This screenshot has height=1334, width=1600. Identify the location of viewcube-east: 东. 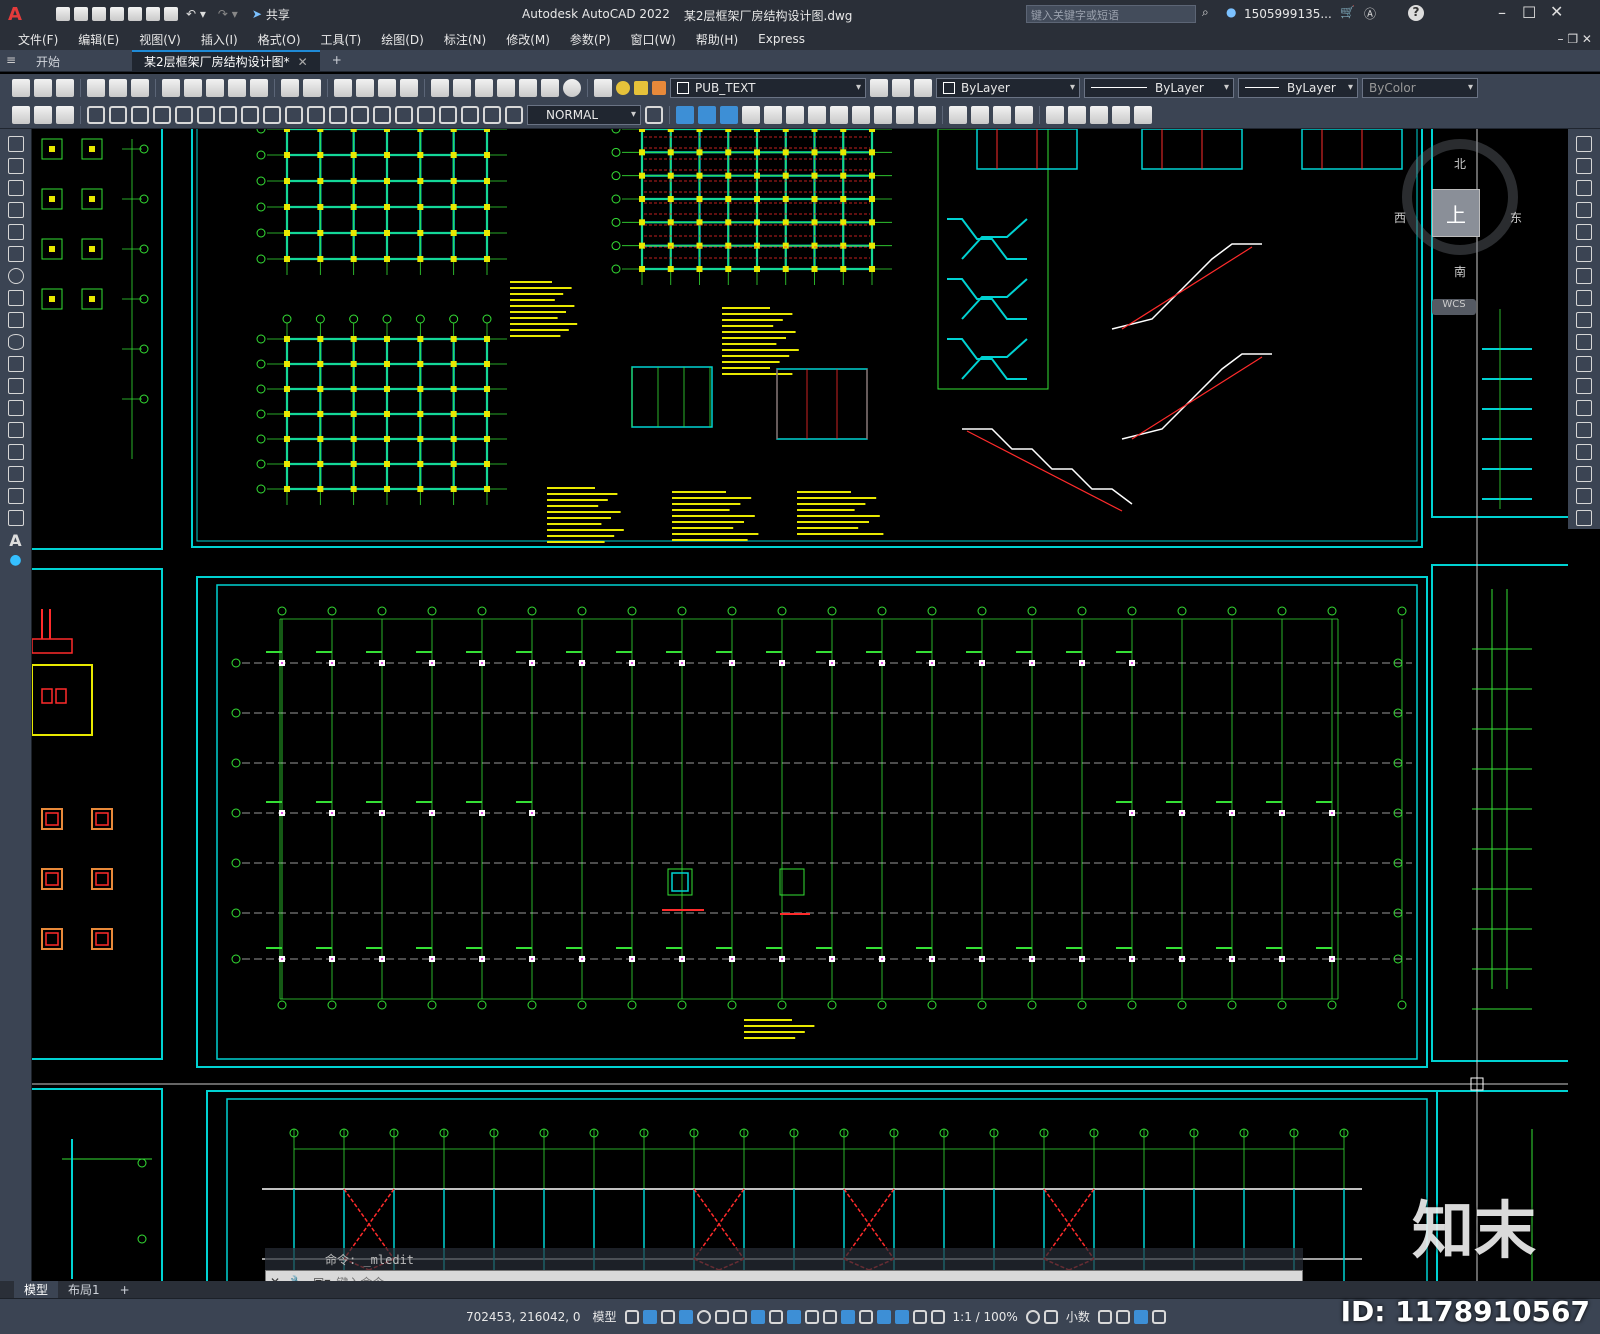
(1516, 217).